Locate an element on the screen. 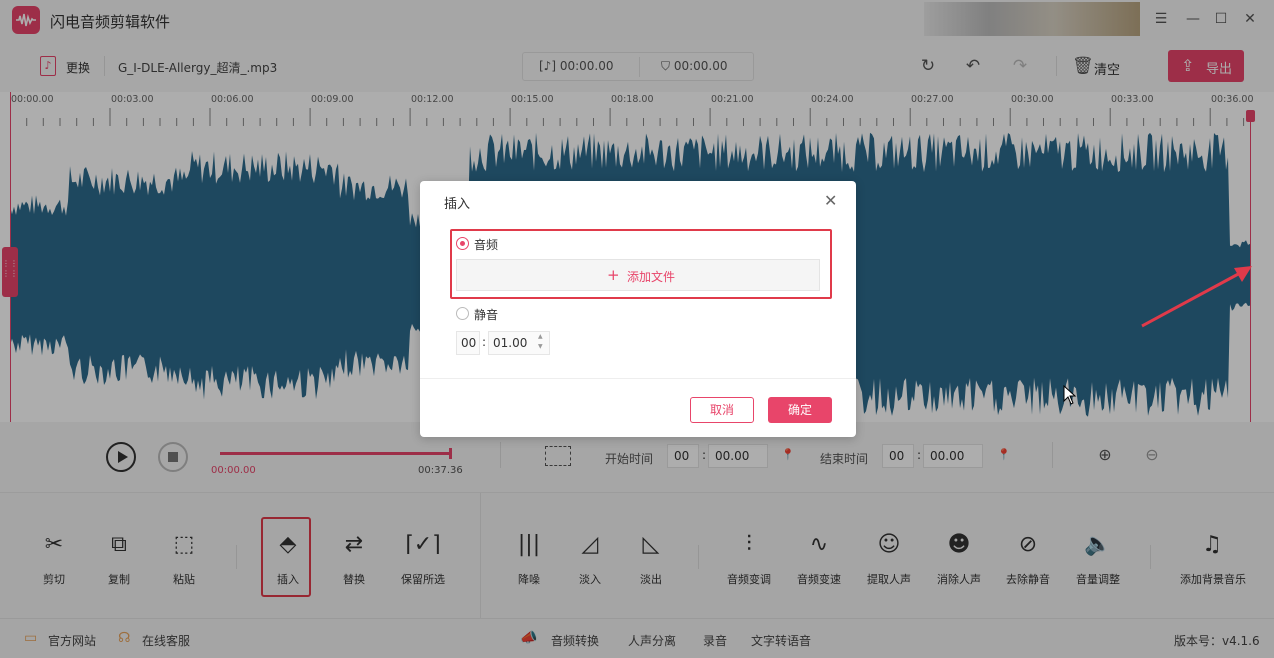  dialog-close-icon: ✕ is located at coordinates (830, 200).